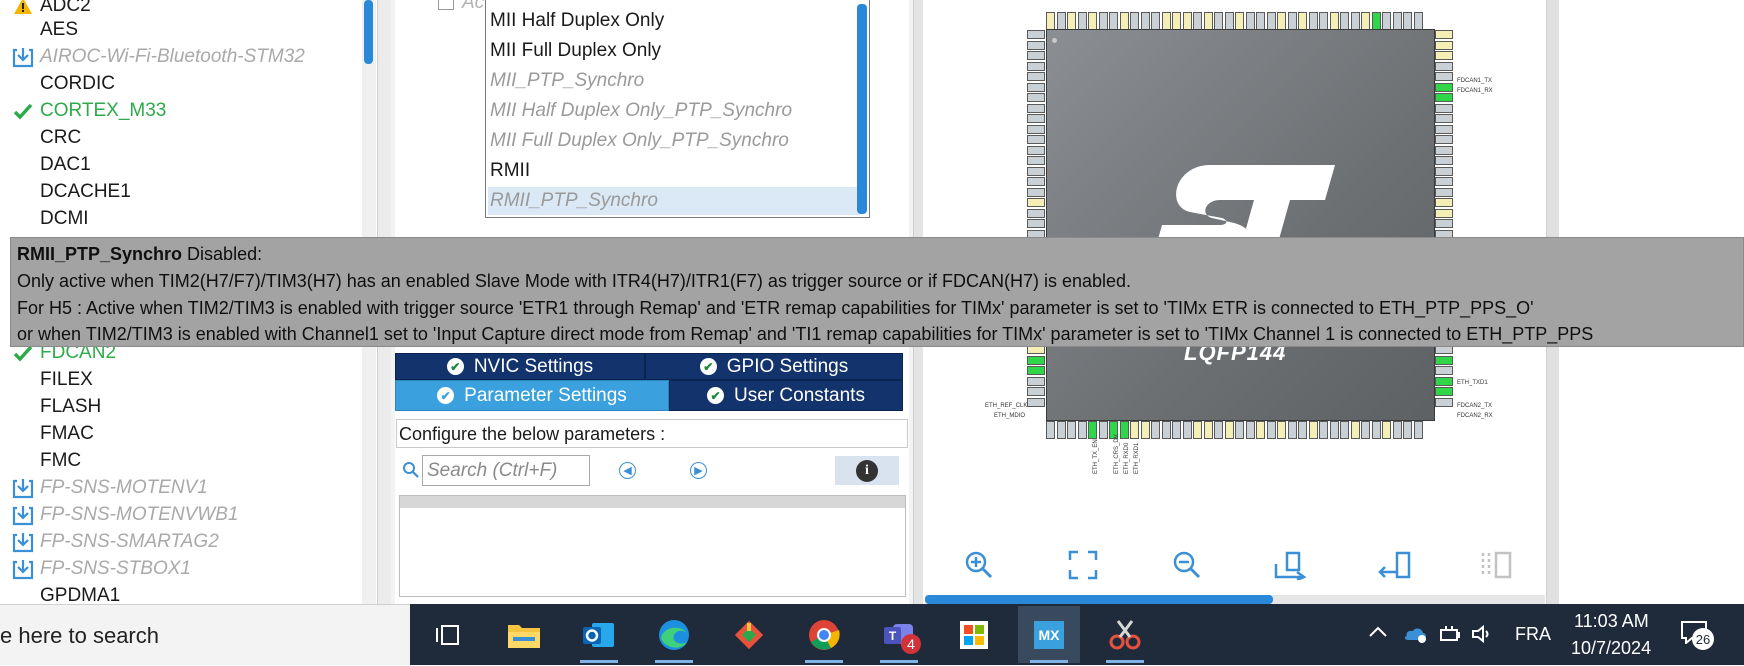  What do you see at coordinates (1083, 565) in the screenshot?
I see `fit-screen-icon` at bounding box center [1083, 565].